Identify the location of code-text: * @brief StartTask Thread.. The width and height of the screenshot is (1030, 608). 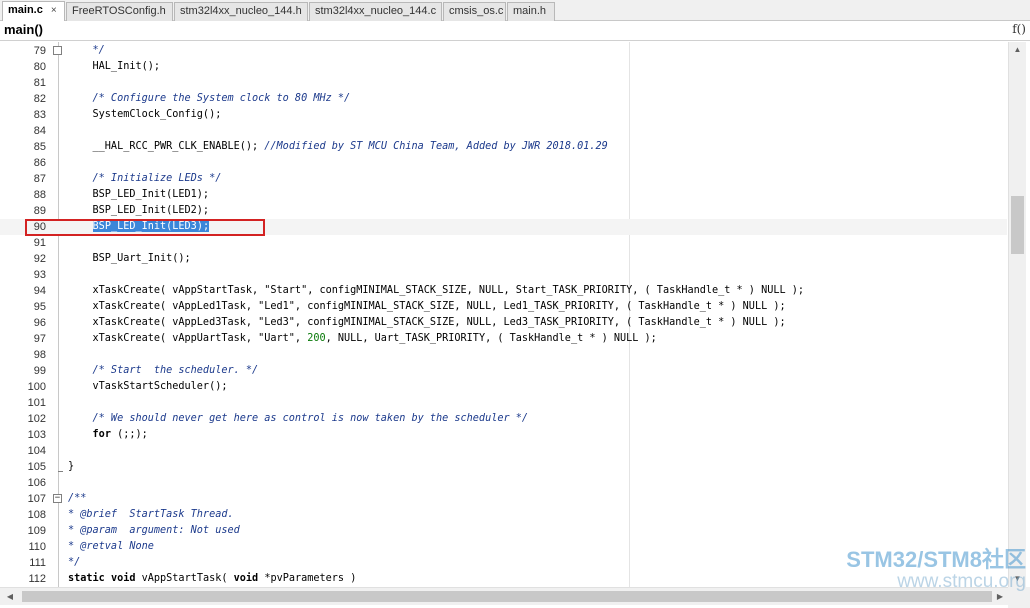
(151, 515).